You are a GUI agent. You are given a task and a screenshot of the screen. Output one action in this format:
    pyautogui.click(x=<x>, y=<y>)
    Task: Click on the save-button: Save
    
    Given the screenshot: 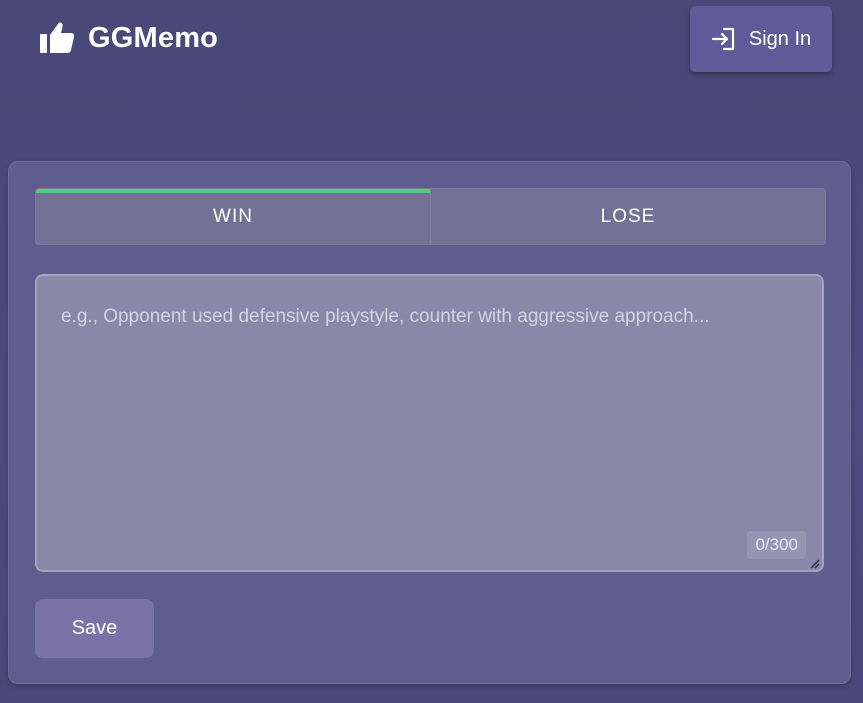 What is the action you would take?
    pyautogui.click(x=94, y=628)
    